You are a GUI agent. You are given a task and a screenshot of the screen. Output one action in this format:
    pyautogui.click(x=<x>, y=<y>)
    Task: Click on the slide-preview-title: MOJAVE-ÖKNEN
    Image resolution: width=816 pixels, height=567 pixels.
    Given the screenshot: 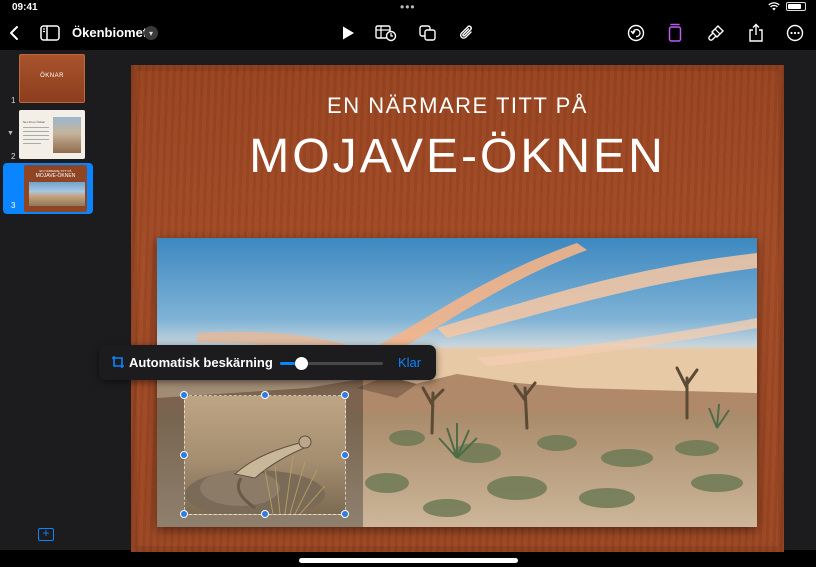 What is the action you would take?
    pyautogui.click(x=55, y=176)
    